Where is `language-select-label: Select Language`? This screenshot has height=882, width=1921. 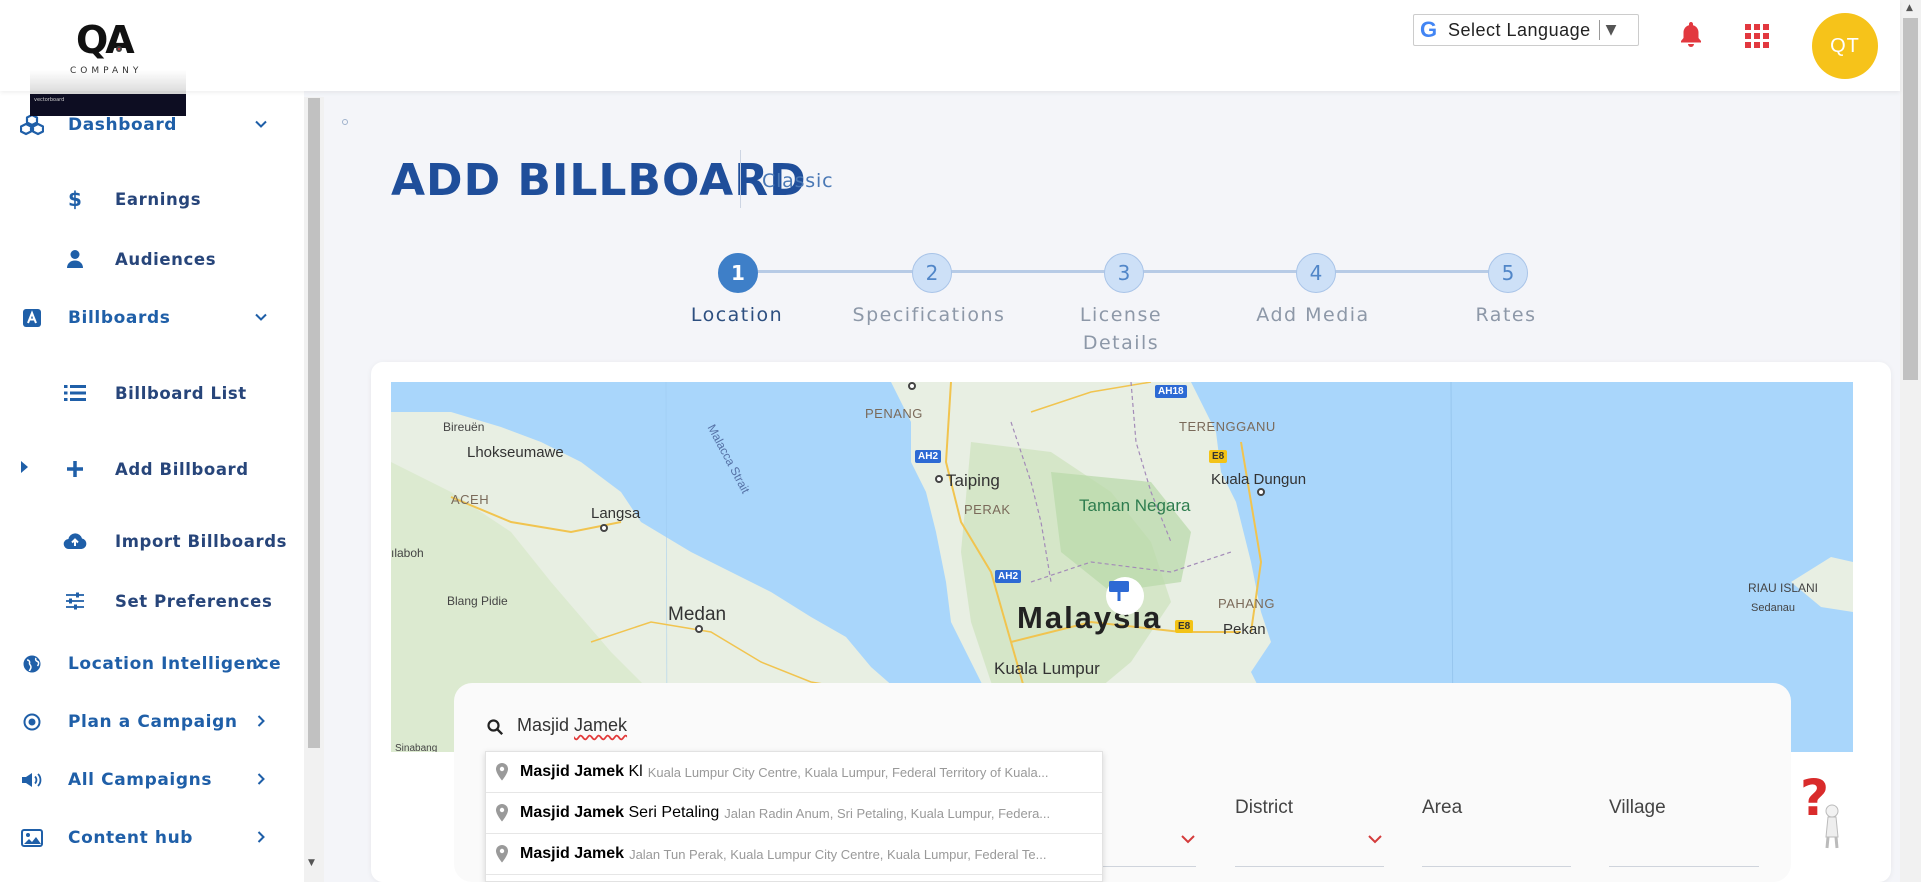
language-select-label: Select Language is located at coordinates (1519, 29).